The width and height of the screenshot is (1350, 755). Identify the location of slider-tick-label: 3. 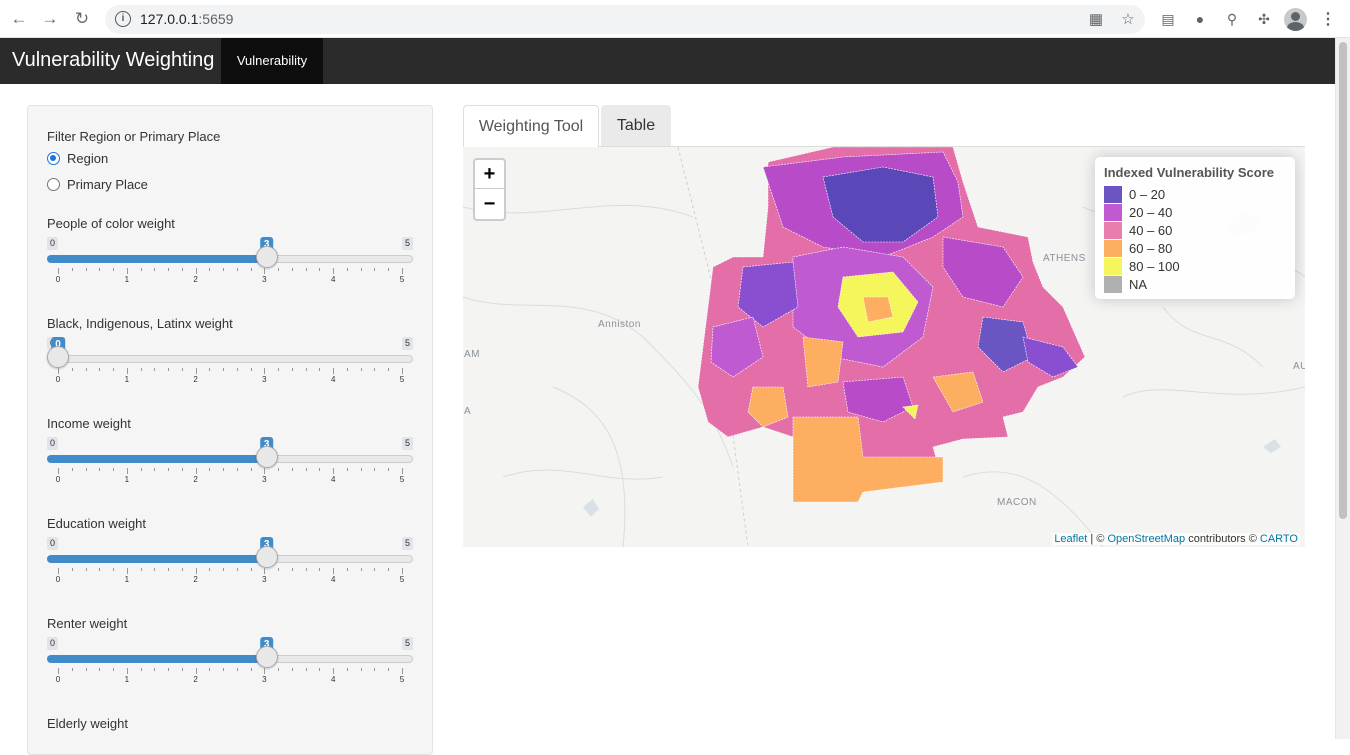
(264, 679).